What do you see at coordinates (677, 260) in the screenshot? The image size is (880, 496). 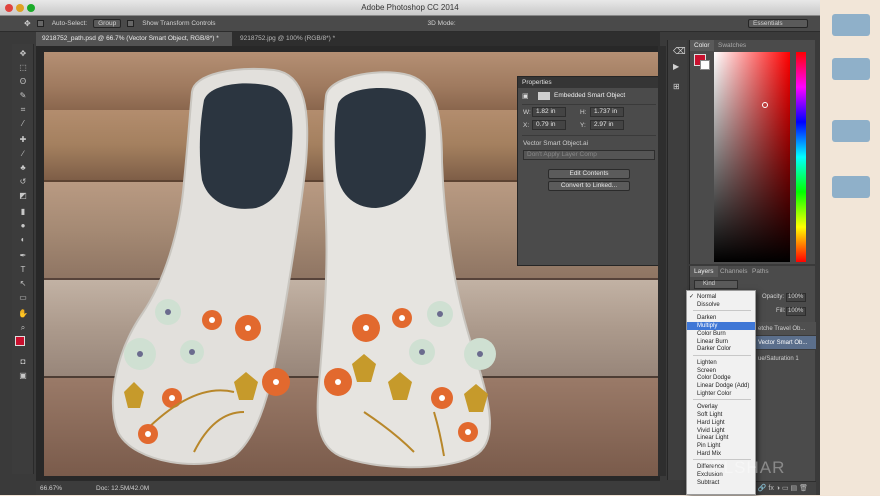 I see `panel-dock-strip: ⌫ ▶ ⊞` at bounding box center [677, 260].